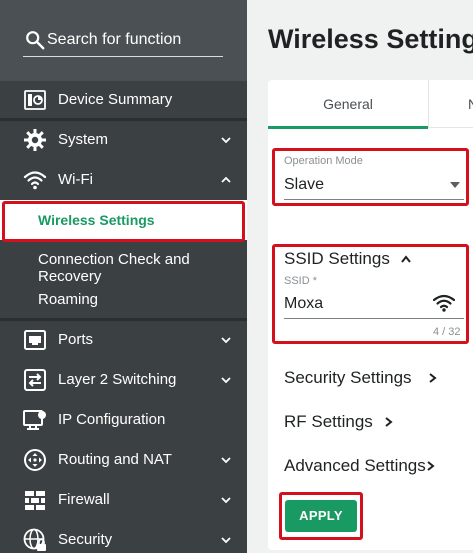 The height and width of the screenshot is (553, 473). Describe the element at coordinates (35, 180) in the screenshot. I see `wifi-icon` at that location.